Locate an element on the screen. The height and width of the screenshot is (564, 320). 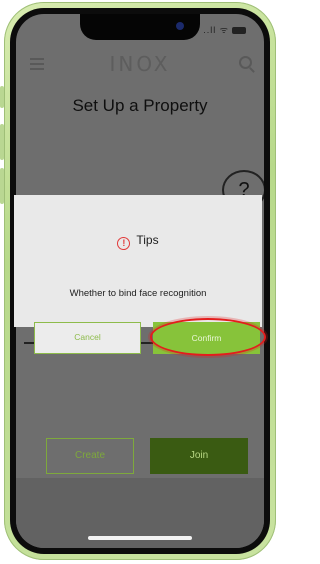
cancel-button: Cancel is located at coordinates (87, 338).